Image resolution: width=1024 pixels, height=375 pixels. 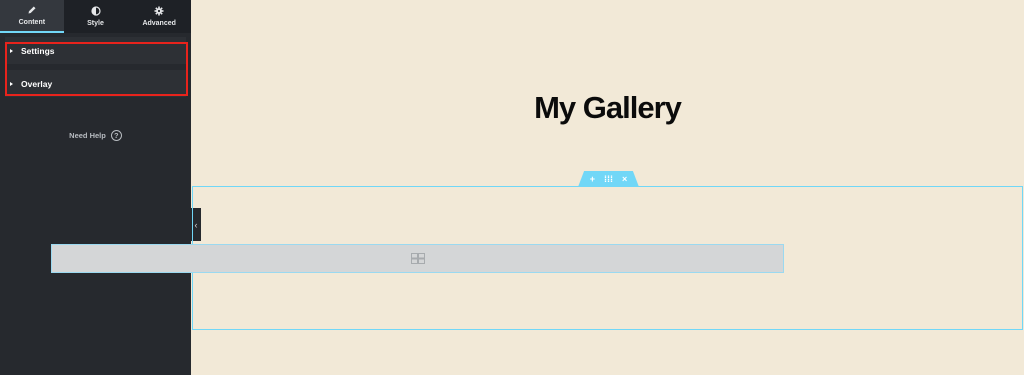 What do you see at coordinates (592, 179) in the screenshot?
I see `plus-icon: +` at bounding box center [592, 179].